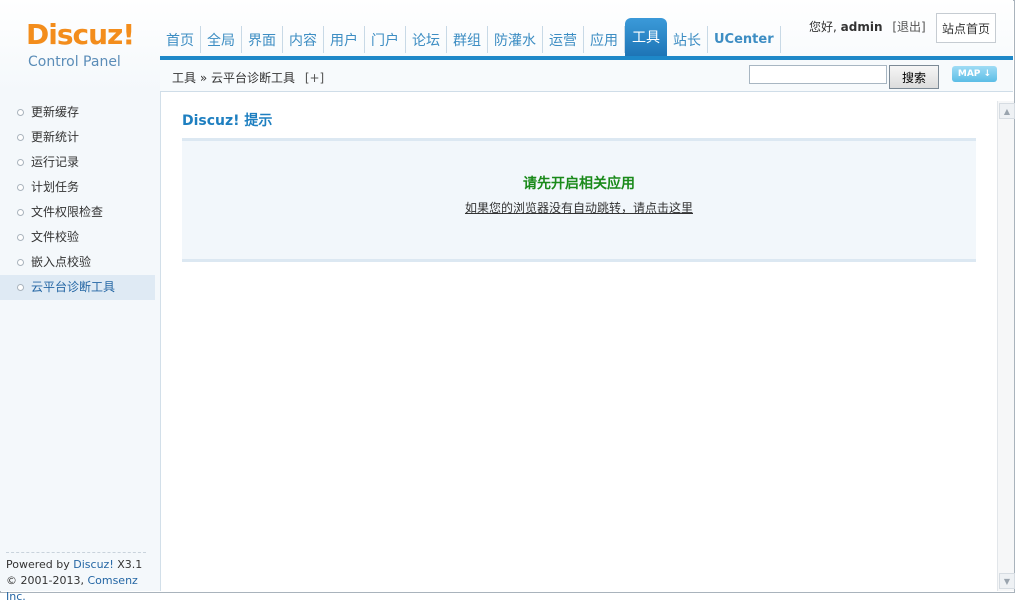 The image size is (1015, 605). I want to click on copyright-line: © 2001-2013, Comsenz Inc., so click(76, 589).